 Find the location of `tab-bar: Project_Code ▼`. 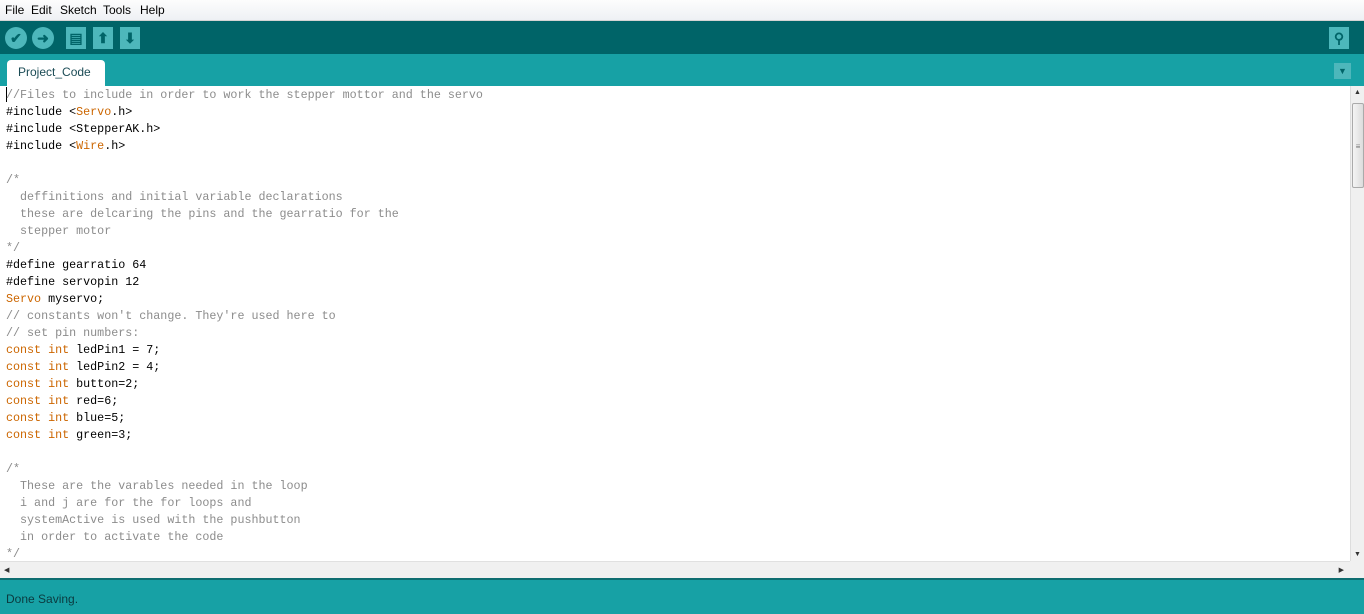

tab-bar: Project_Code ▼ is located at coordinates (682, 70).